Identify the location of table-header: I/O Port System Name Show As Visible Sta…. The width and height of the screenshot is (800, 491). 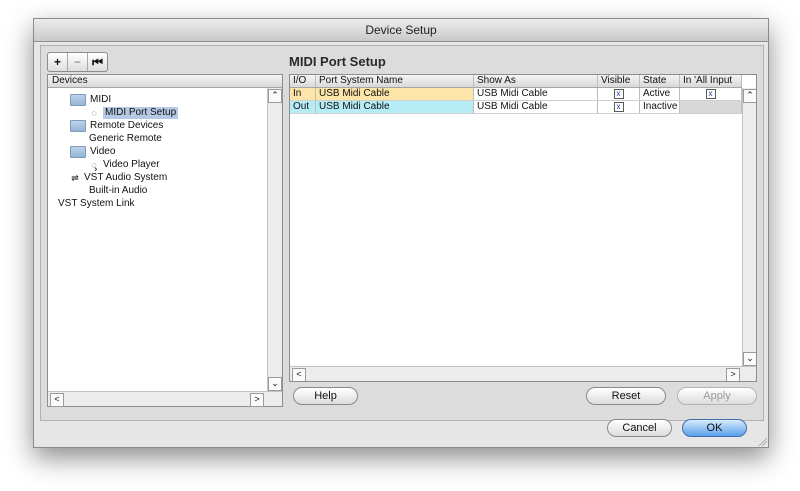
(516, 81).